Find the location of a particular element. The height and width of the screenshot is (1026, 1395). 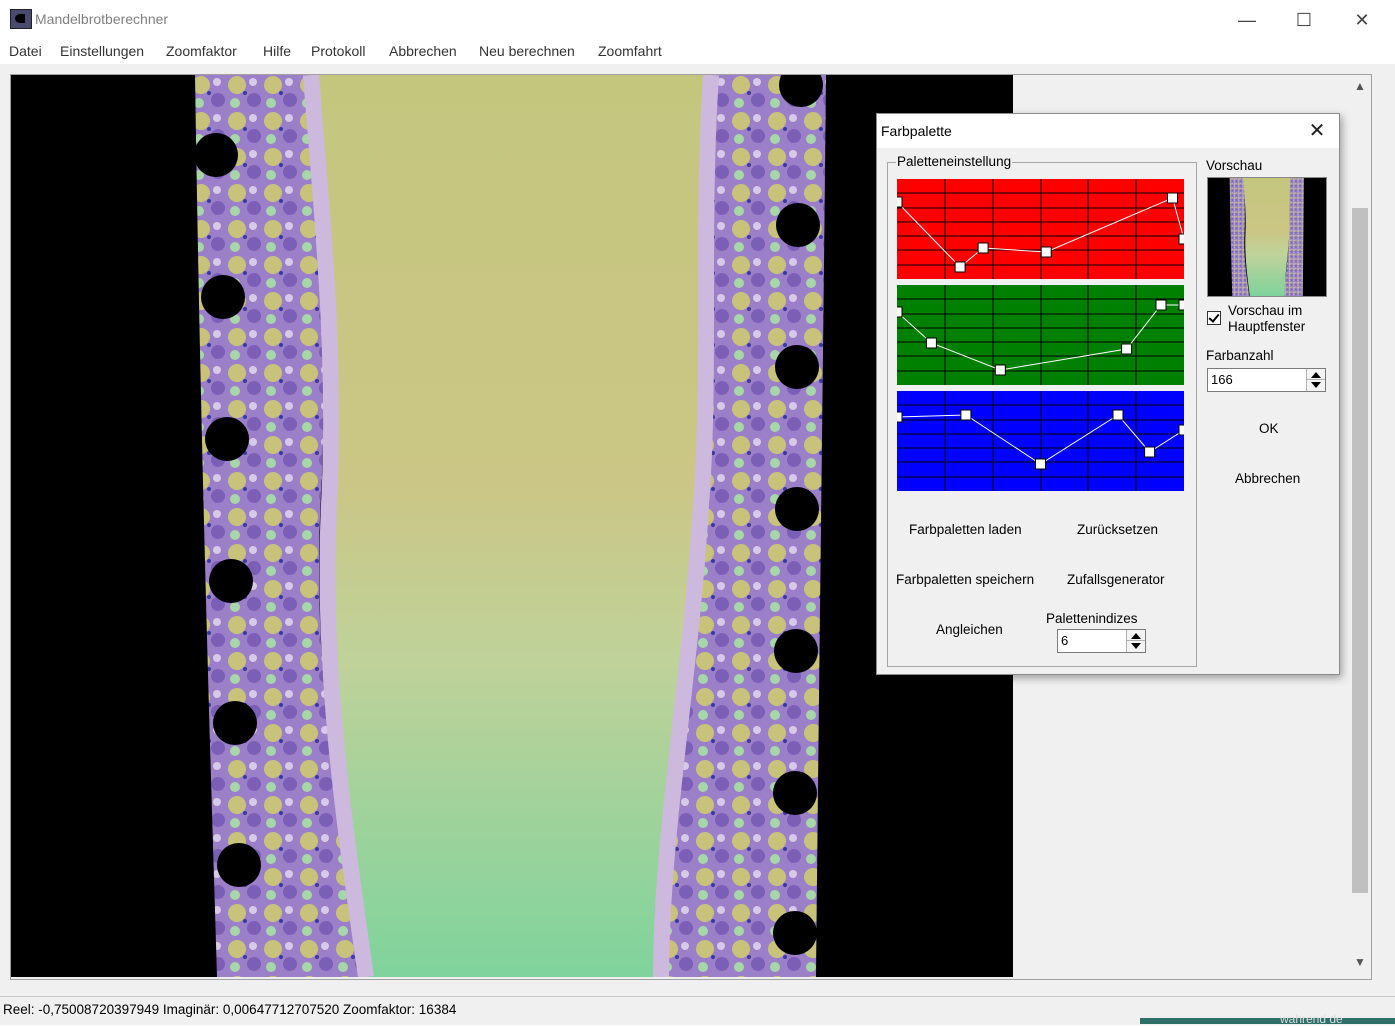

load-palettes-button: Farbpaletten laden is located at coordinates (965, 529).